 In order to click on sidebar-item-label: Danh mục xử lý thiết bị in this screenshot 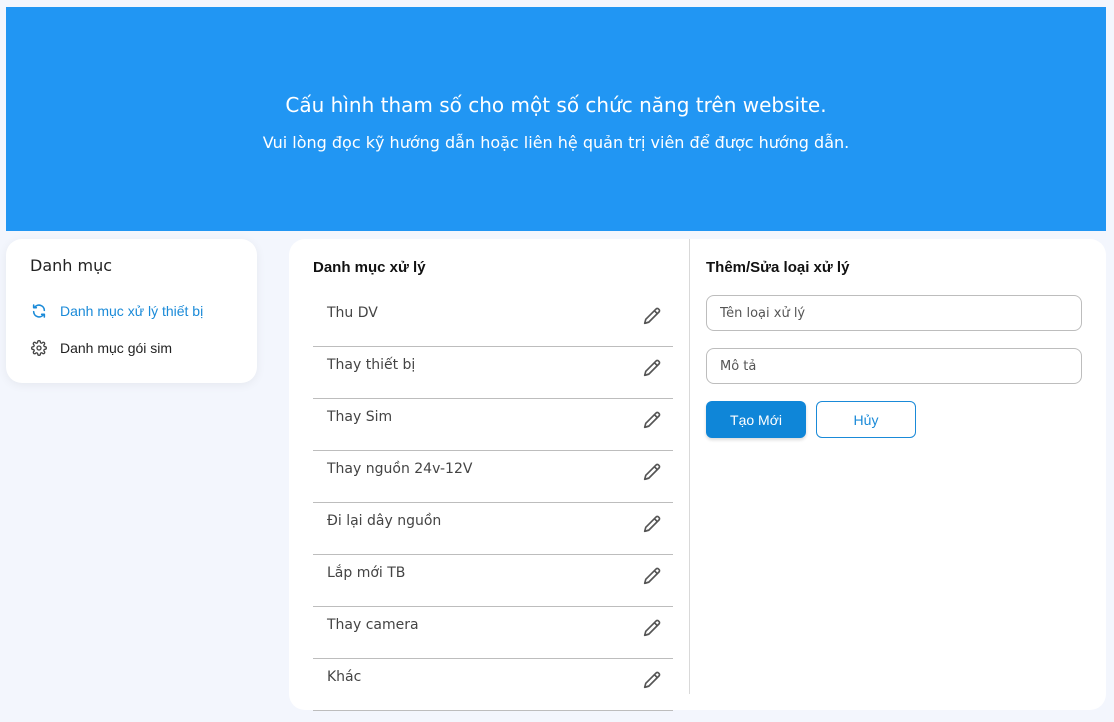, I will do `click(132, 311)`.